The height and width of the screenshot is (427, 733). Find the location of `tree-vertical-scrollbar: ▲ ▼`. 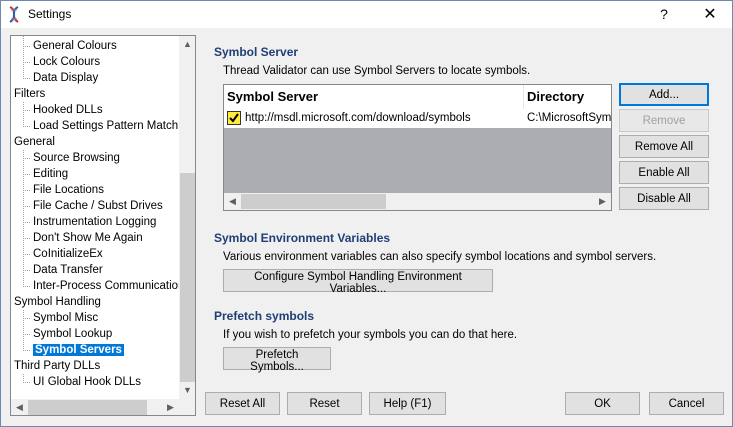

tree-vertical-scrollbar: ▲ ▼ is located at coordinates (187, 217).